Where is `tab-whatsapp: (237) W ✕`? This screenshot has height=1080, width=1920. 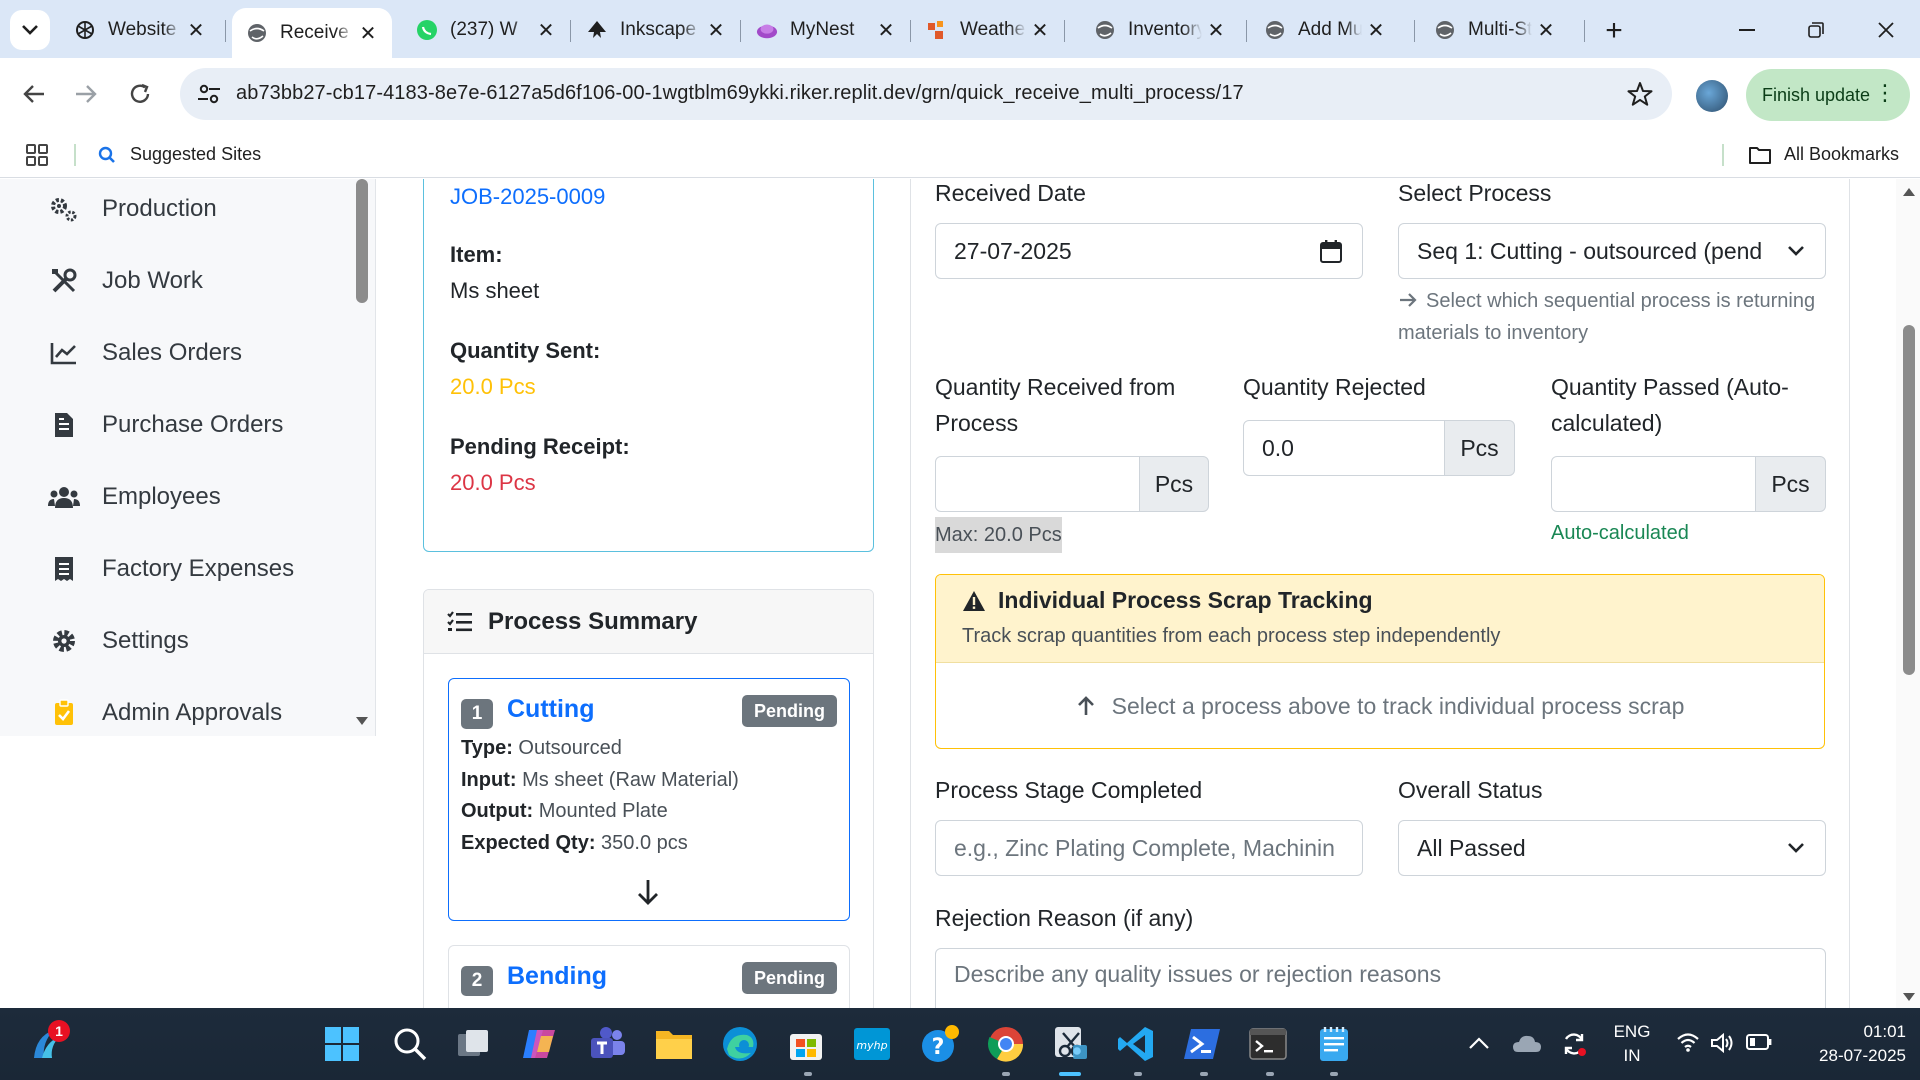
tab-whatsapp: (237) W ✕ is located at coordinates (486, 30).